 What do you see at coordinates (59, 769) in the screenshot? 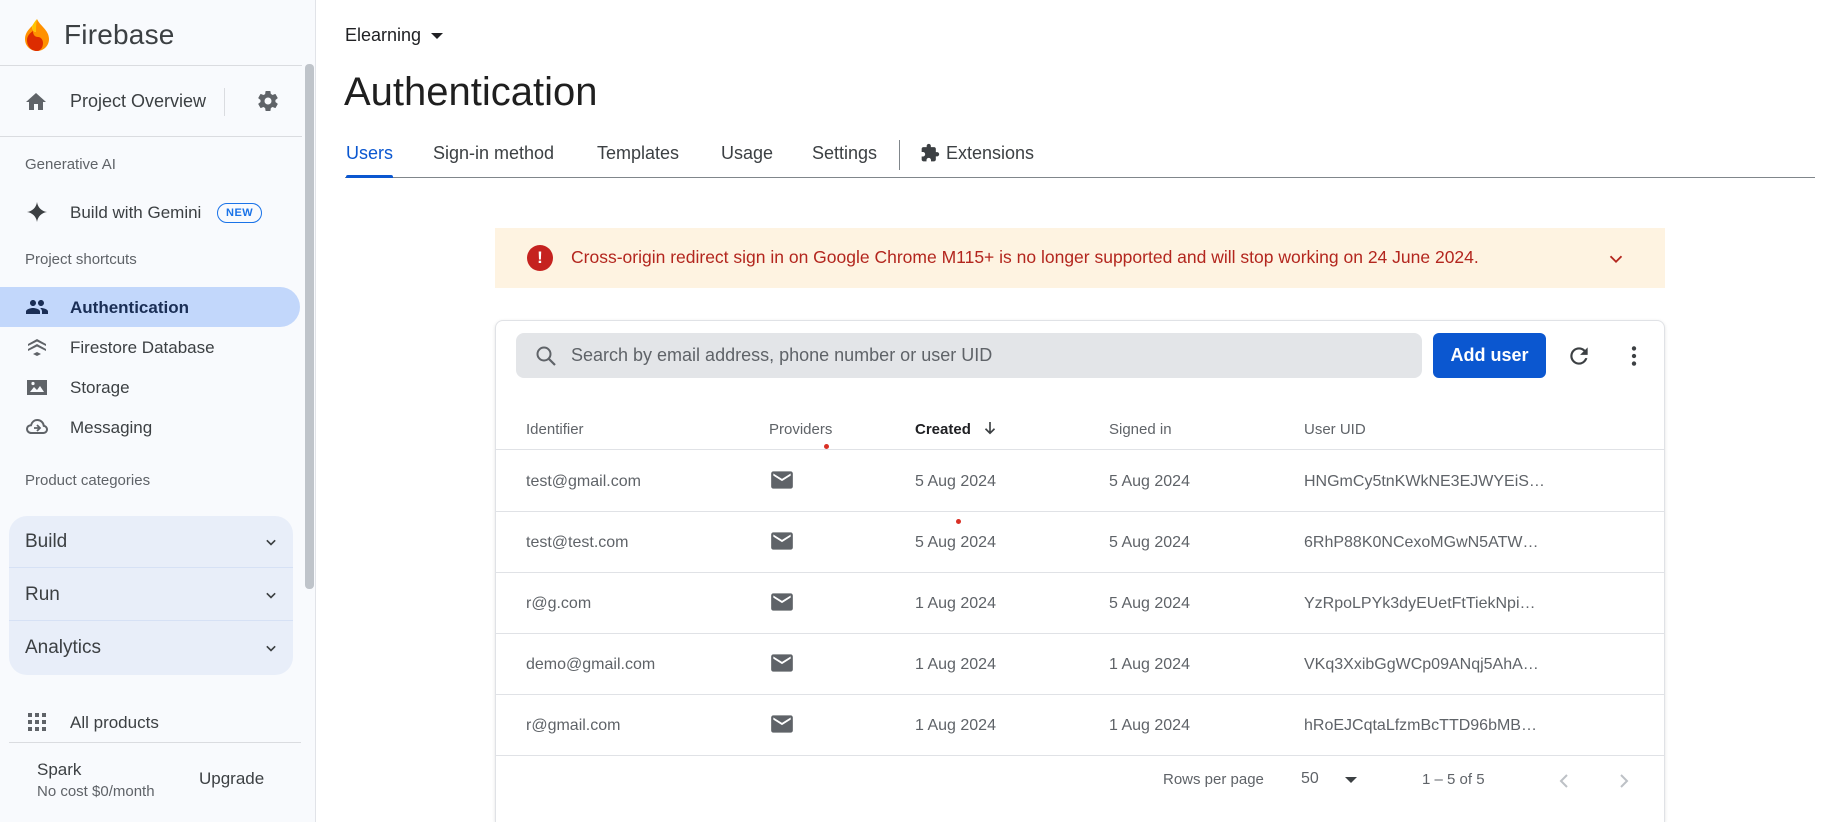
I see `plan-name: Spark` at bounding box center [59, 769].